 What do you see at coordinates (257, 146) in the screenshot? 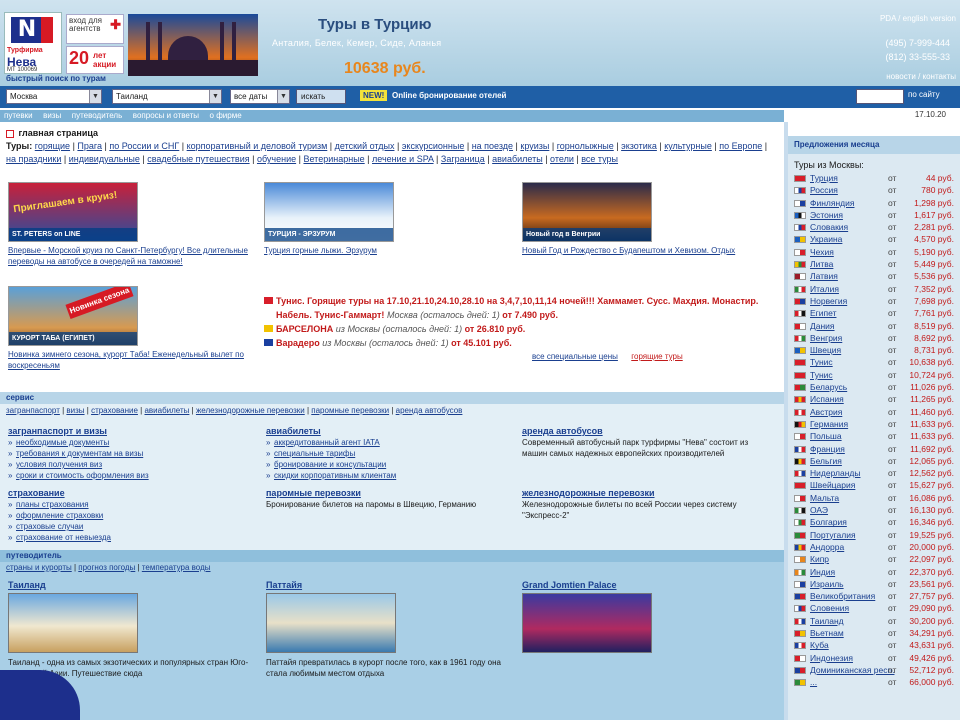
I see `tour-category-link: корпоративный и деловой туризм` at bounding box center [257, 146].